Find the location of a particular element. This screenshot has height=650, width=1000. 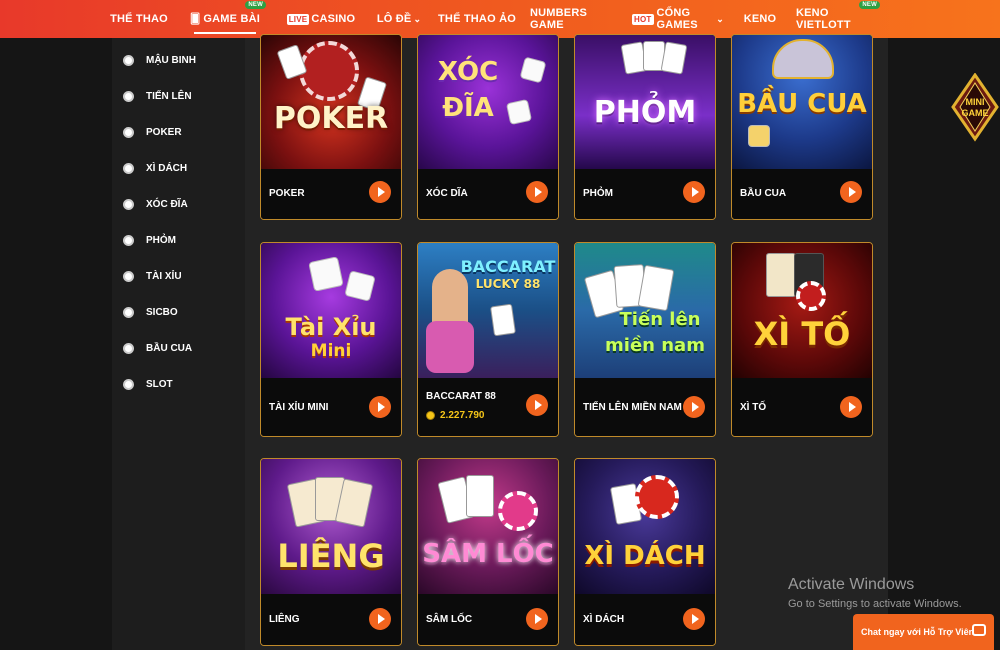

mini-game-label-2: GAME is located at coordinates (975, 113).